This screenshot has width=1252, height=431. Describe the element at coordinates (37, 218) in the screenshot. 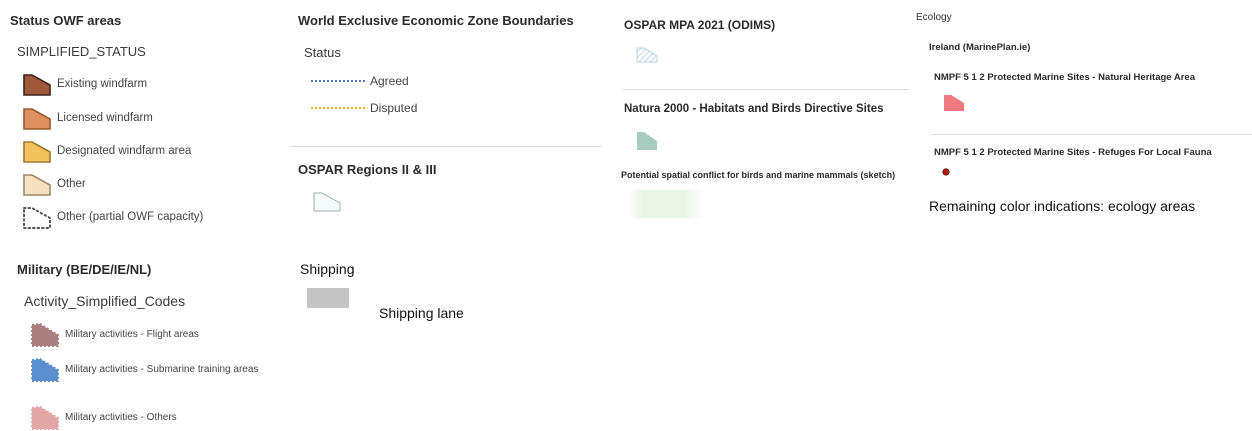

I see `partial-capacity-swatch-icon` at that location.